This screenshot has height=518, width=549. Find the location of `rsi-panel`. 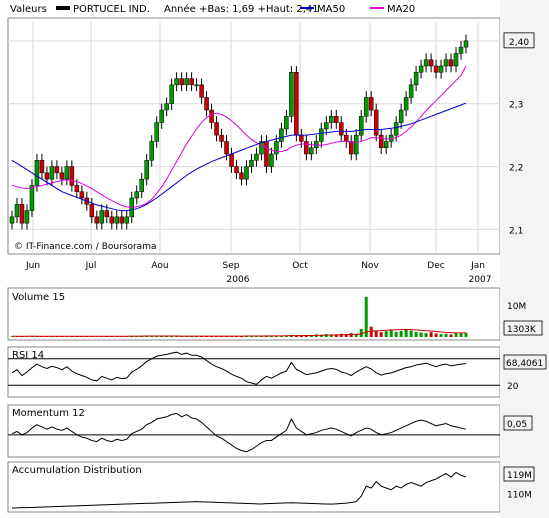

rsi-panel is located at coordinates (254, 372).